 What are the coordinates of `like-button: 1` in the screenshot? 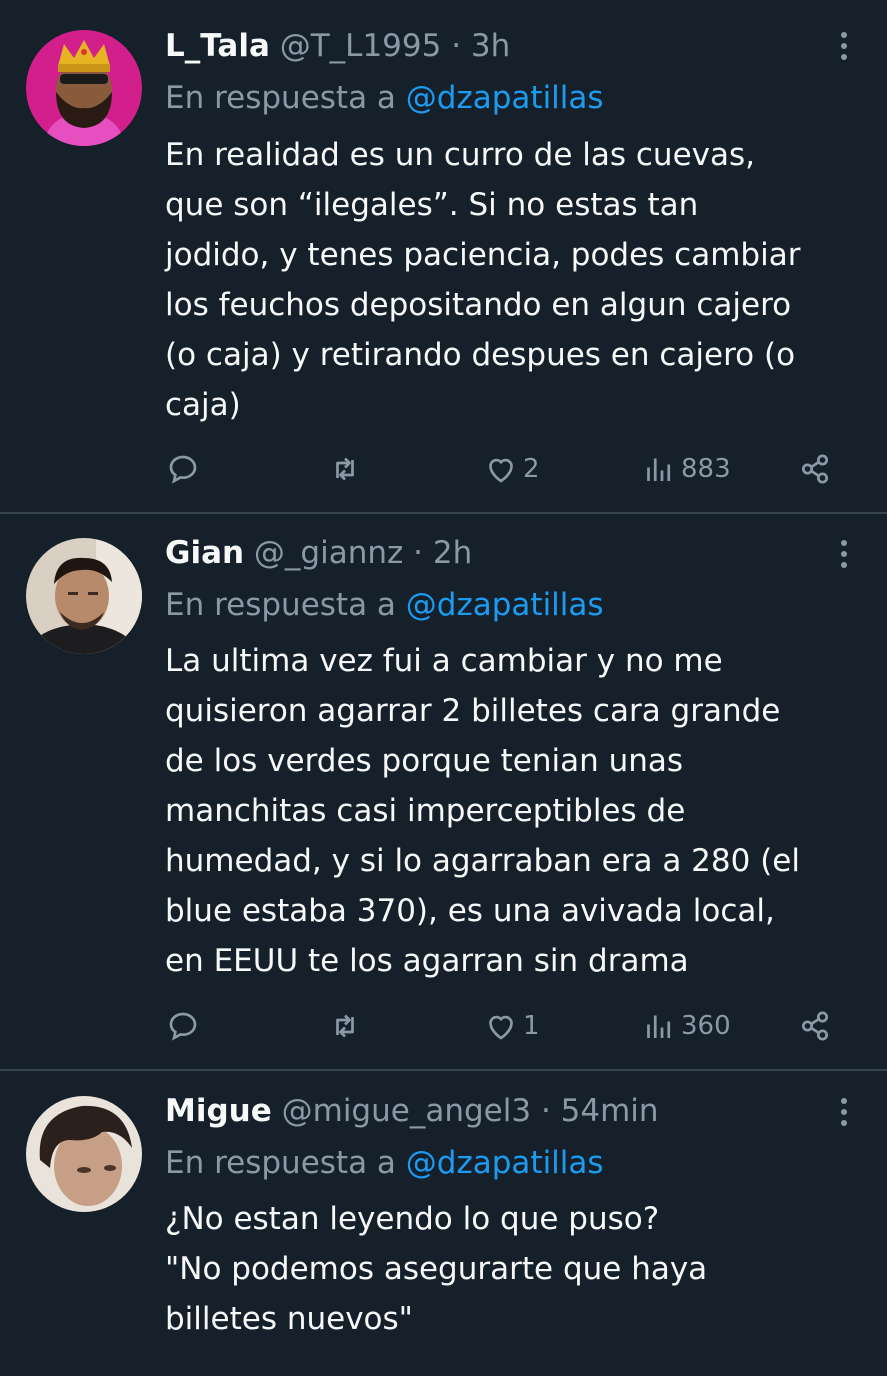 It's located at (511, 1026).